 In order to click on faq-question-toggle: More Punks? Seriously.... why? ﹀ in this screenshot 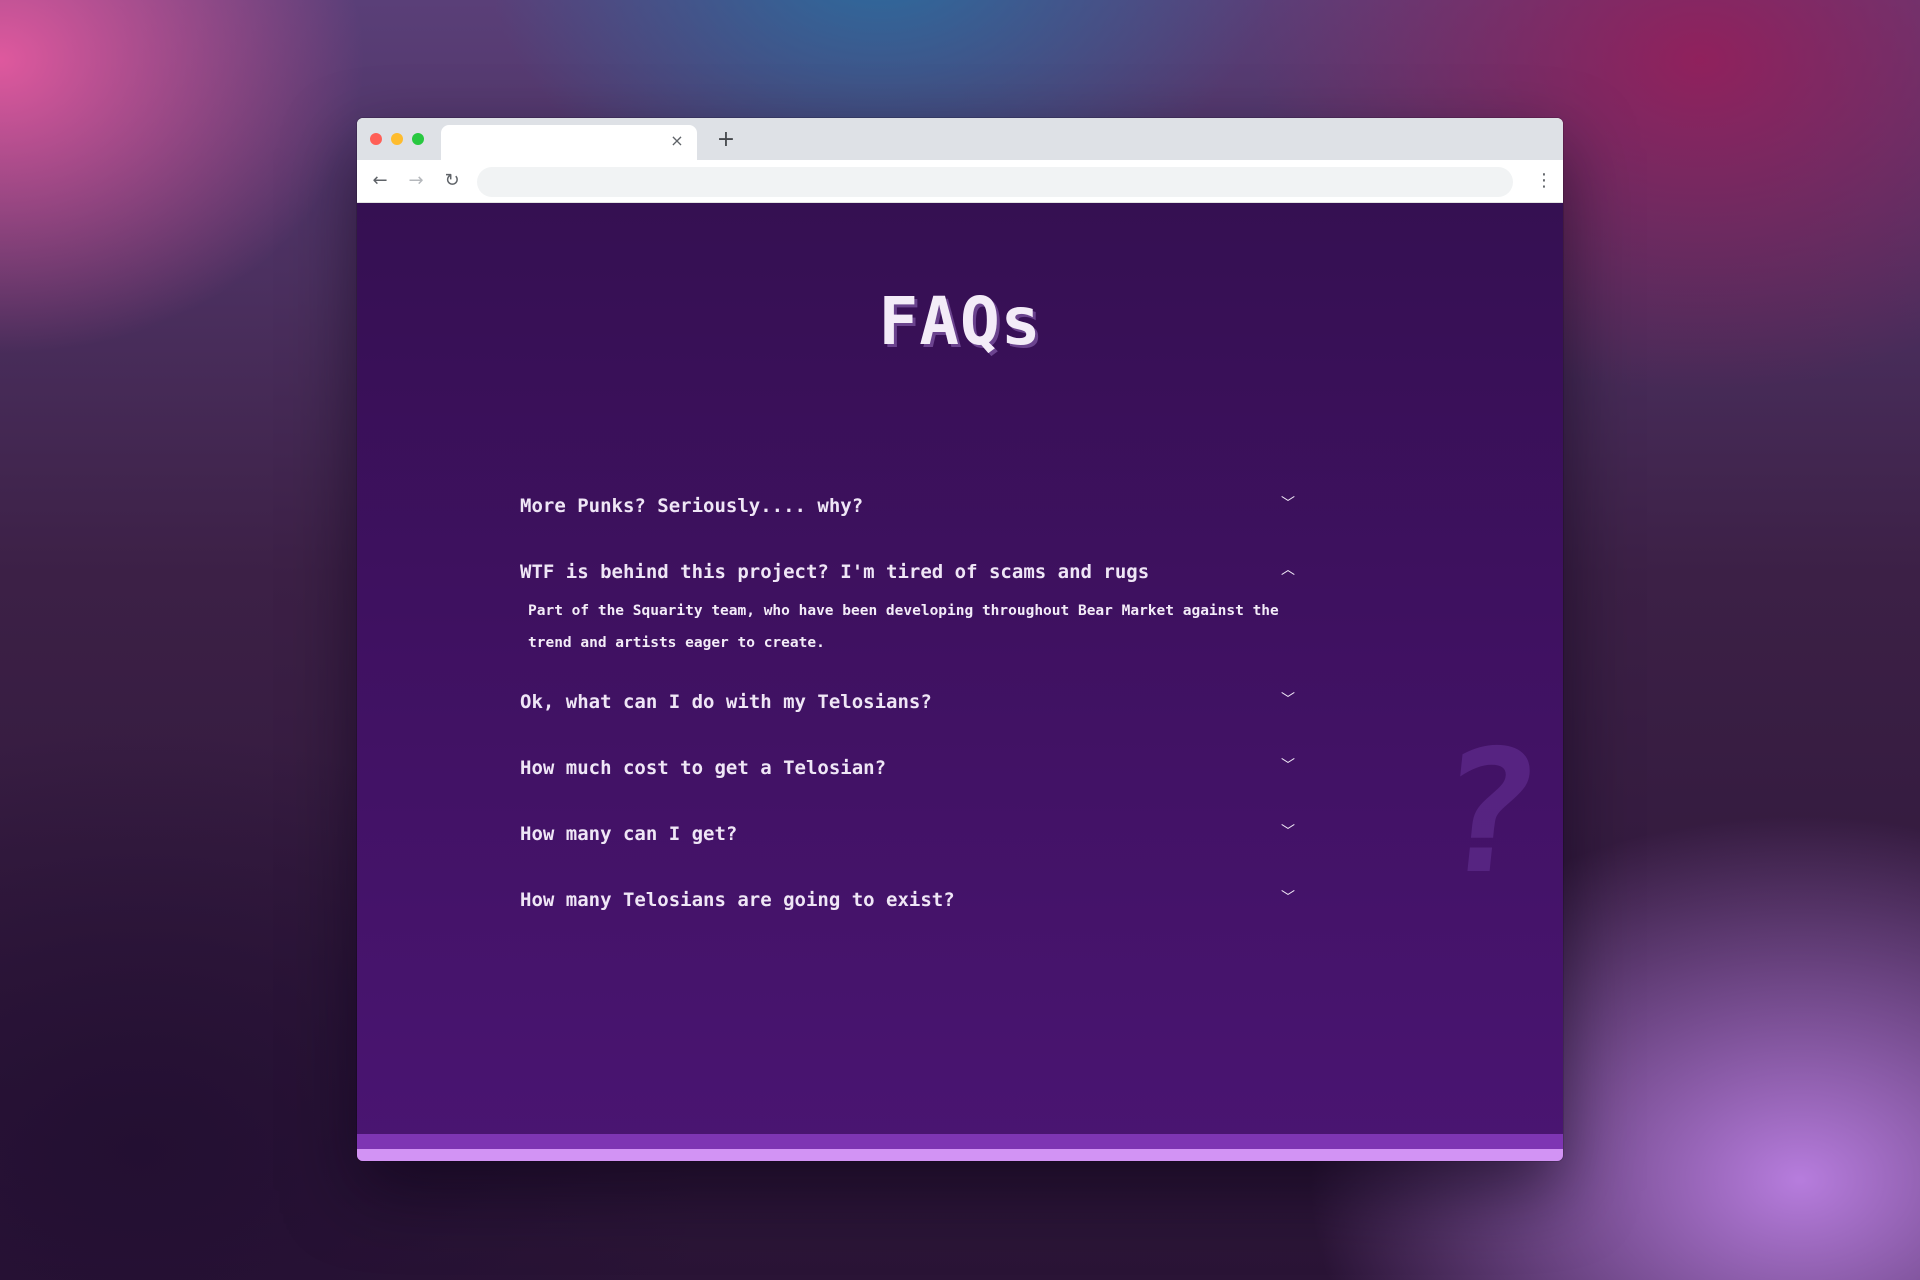, I will do `click(910, 506)`.